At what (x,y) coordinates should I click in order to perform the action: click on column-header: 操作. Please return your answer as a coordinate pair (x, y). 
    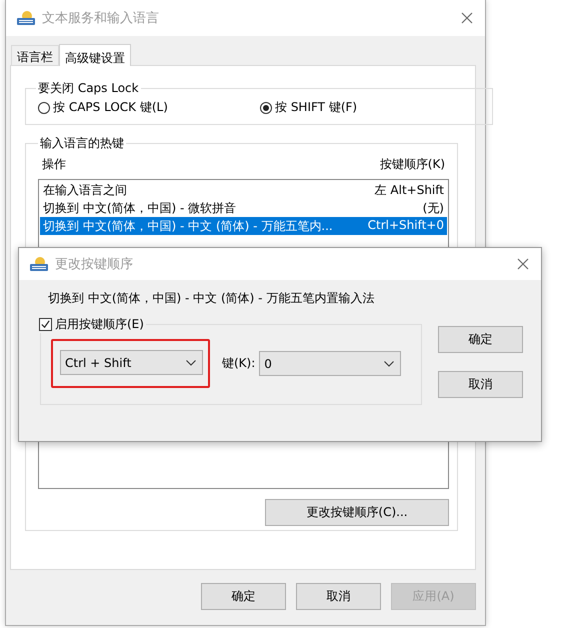
    Looking at the image, I should click on (54, 164).